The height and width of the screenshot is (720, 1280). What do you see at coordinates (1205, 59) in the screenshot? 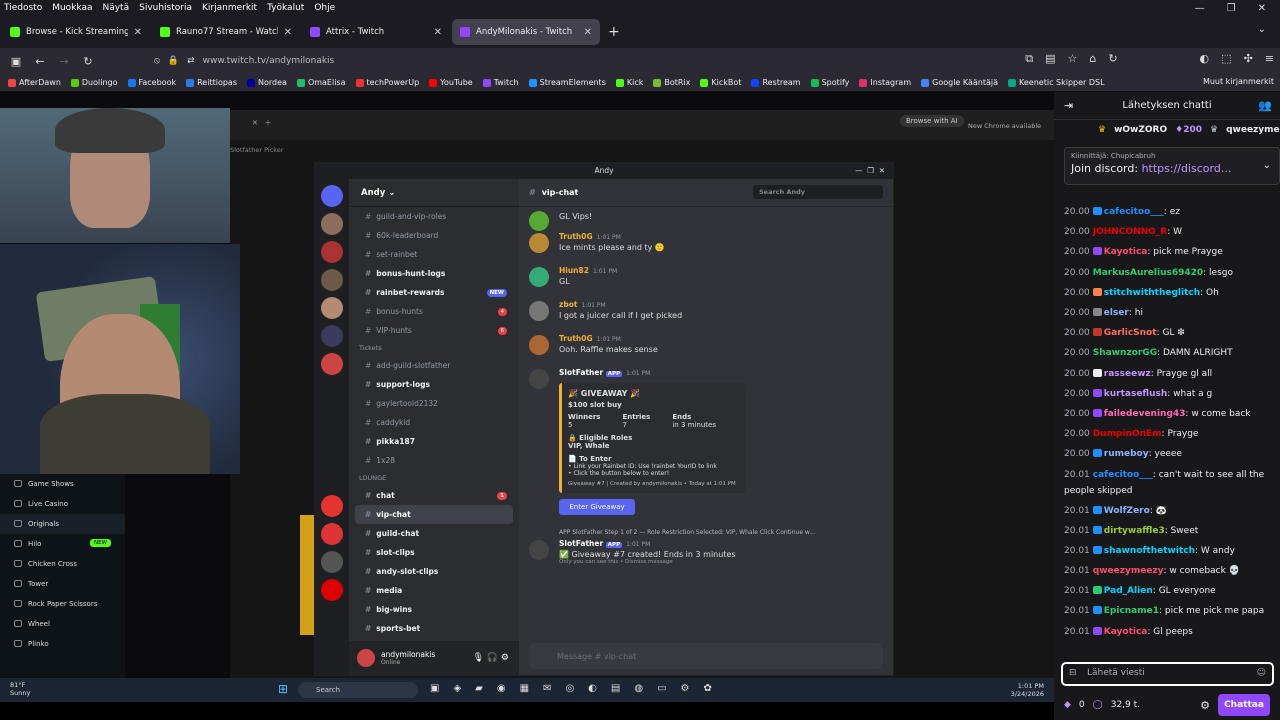
I see `account-icon: ◐` at bounding box center [1205, 59].